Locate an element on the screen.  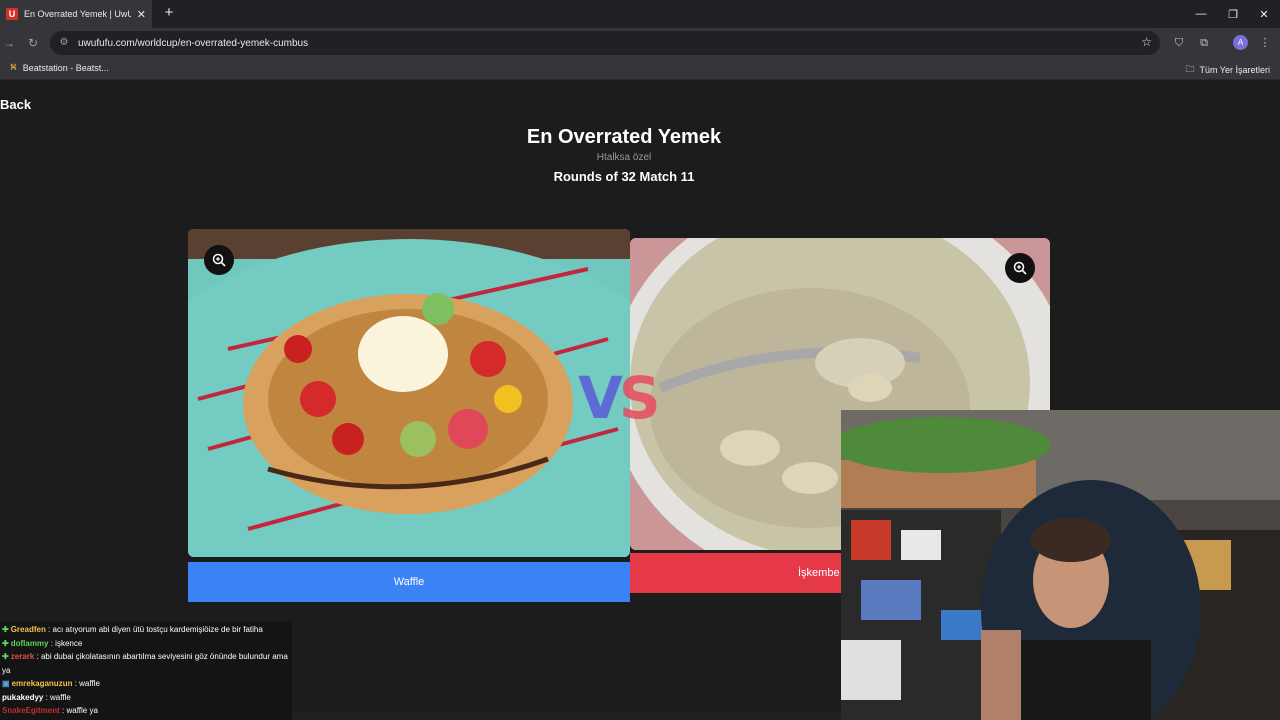
all-bookmarks-button: 🗀 Tüm Yer İşaretleri is located at coordinates (1227, 70).